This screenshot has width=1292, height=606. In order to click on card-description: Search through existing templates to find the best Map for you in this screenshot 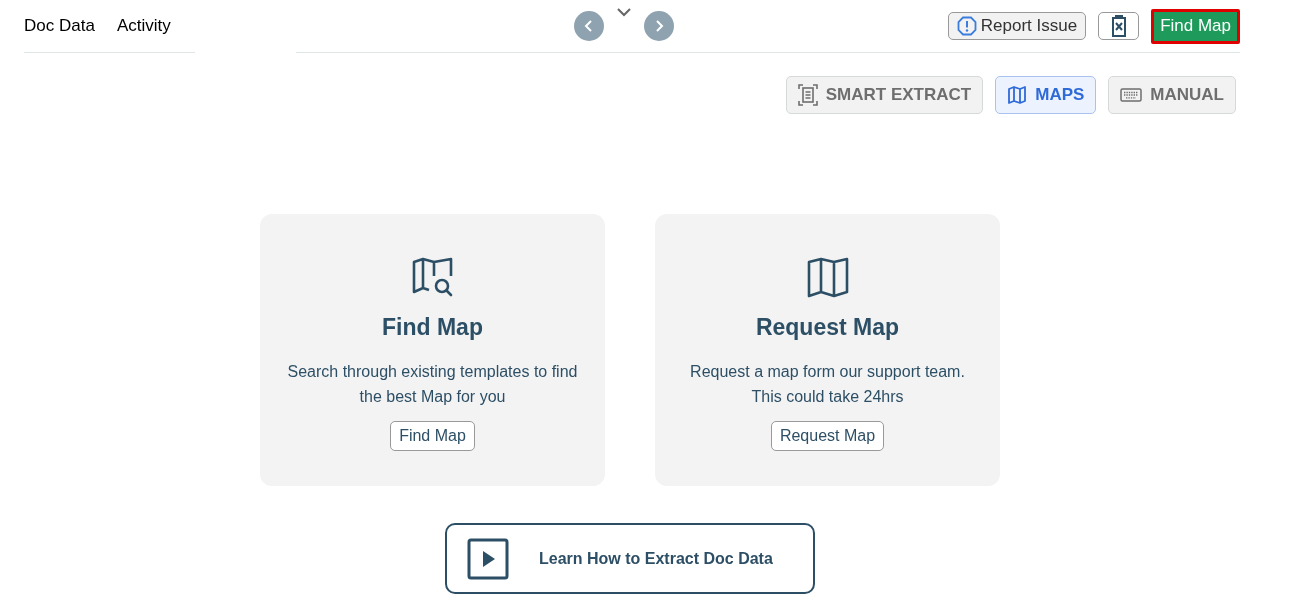, I will do `click(432, 384)`.